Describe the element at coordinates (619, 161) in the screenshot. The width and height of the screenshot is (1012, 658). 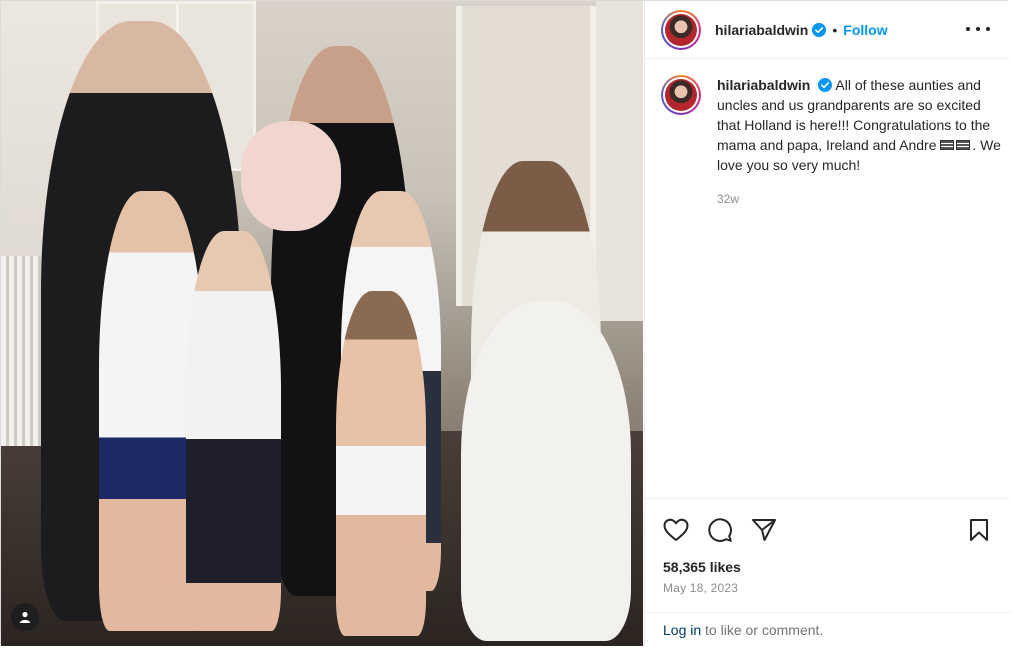
I see `photo-wall-right` at that location.